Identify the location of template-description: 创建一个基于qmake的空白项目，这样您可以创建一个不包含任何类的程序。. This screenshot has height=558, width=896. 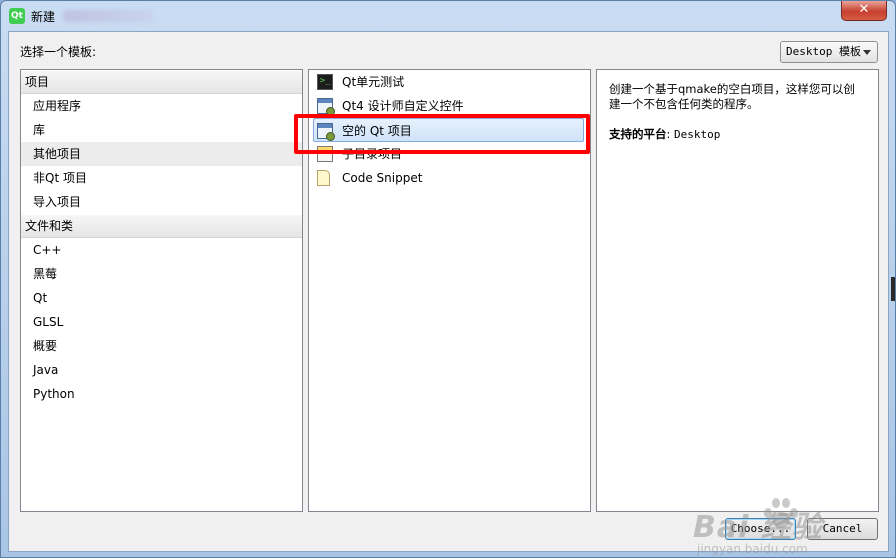
(732, 96).